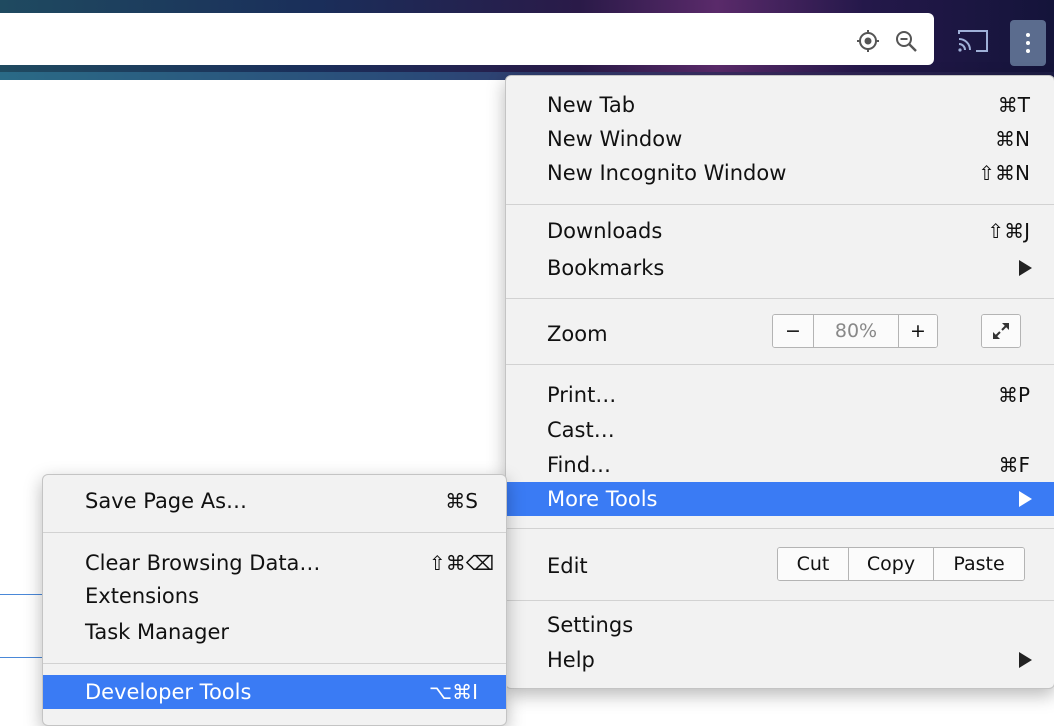  I want to click on shortcut-label: ⌥⌘I, so click(453, 692).